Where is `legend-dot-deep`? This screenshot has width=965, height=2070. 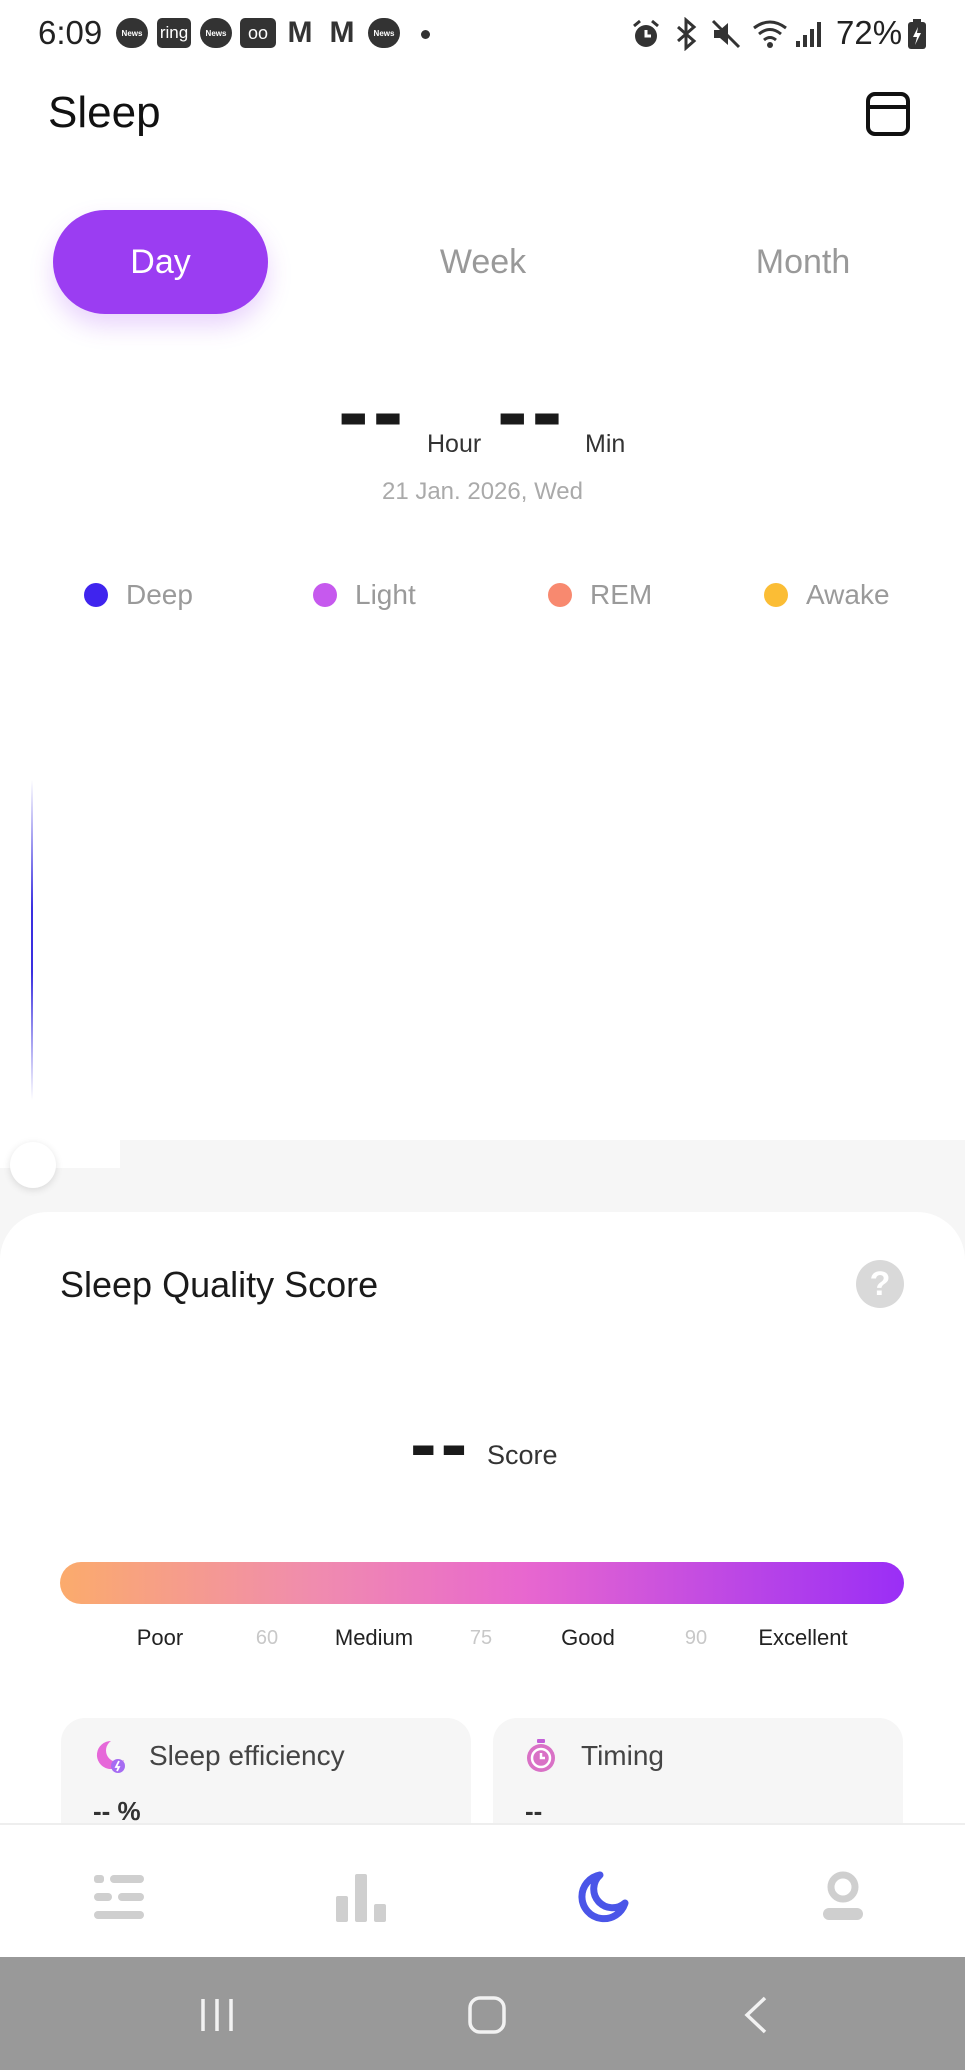
legend-dot-deep is located at coordinates (96, 595).